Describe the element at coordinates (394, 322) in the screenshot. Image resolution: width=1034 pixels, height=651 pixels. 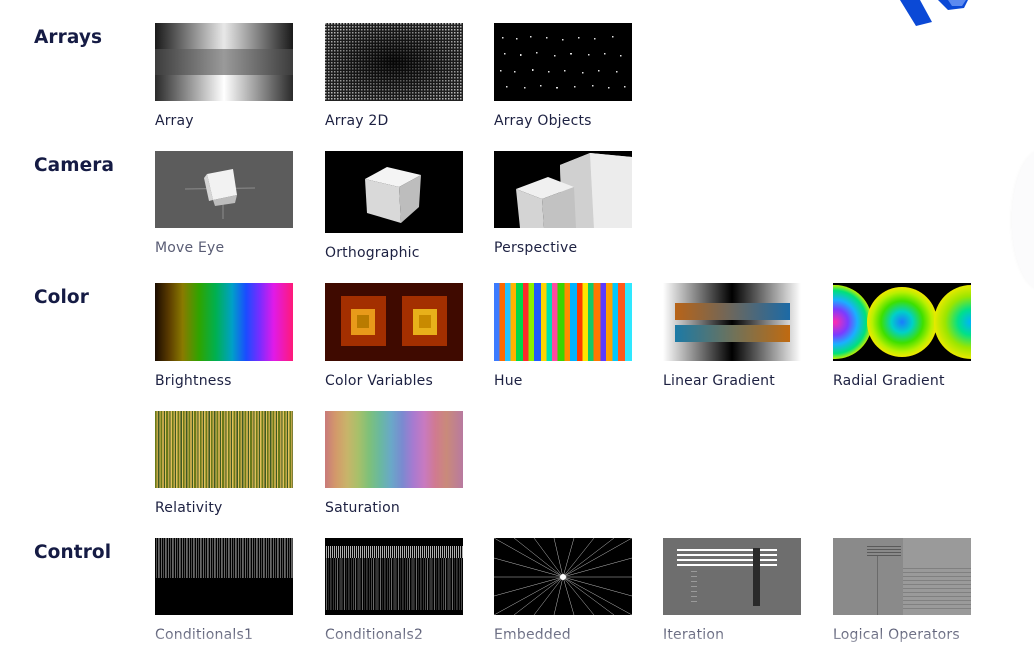
I see `thumbnail-color-variables` at that location.